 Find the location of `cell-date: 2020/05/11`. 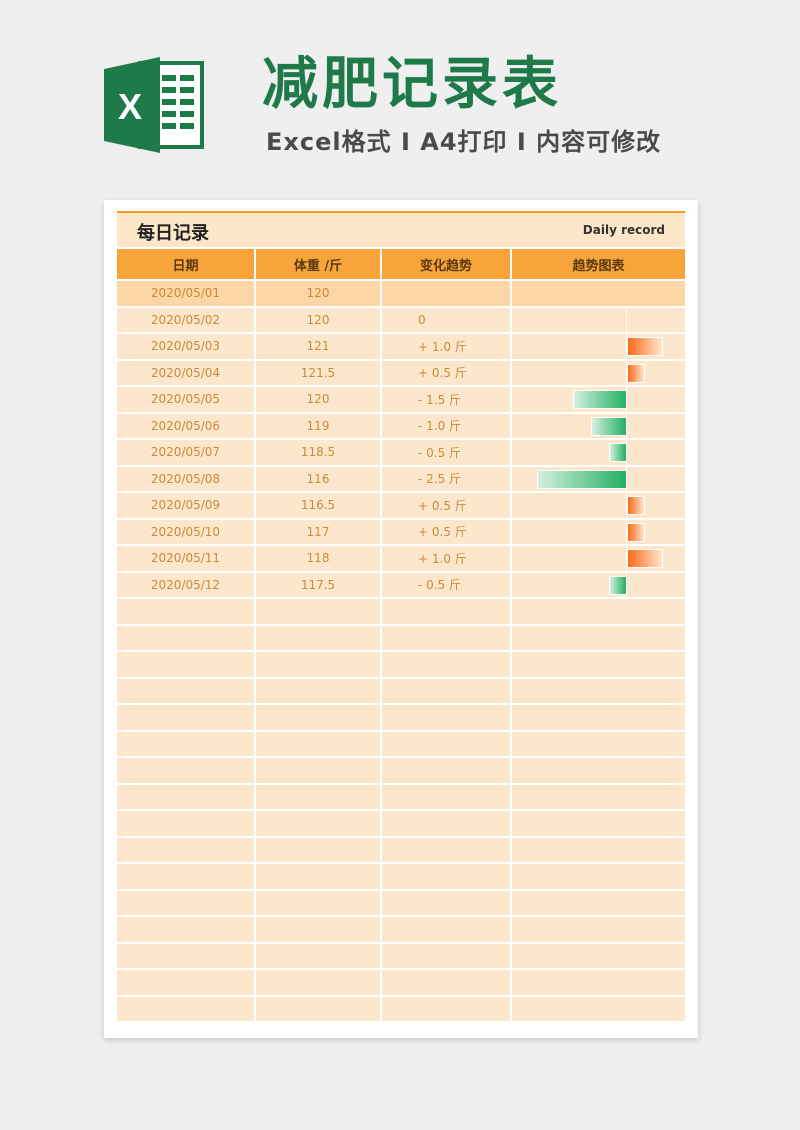

cell-date: 2020/05/11 is located at coordinates (185, 558).